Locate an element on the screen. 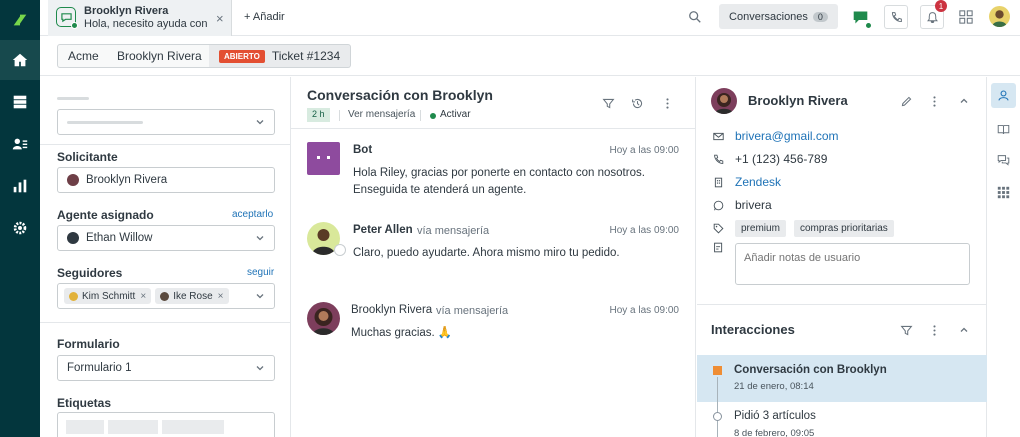 This screenshot has width=1020, height=437. phone-row: +1 (123) 456-789 is located at coordinates (769, 159).